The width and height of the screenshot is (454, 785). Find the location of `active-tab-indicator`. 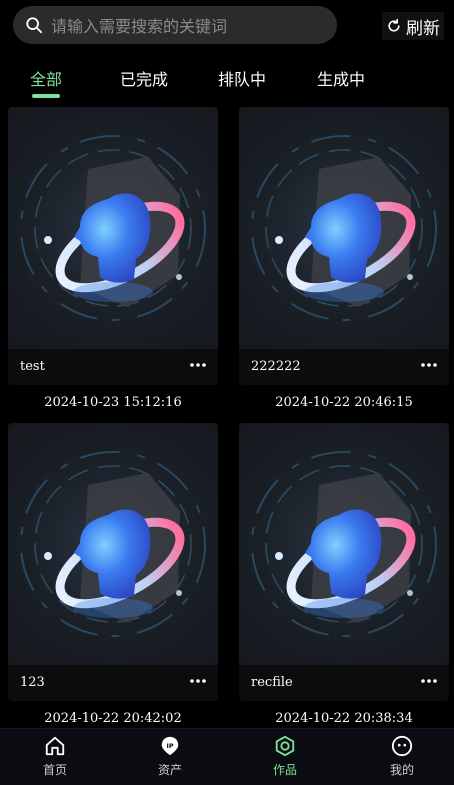

active-tab-indicator is located at coordinates (46, 96).